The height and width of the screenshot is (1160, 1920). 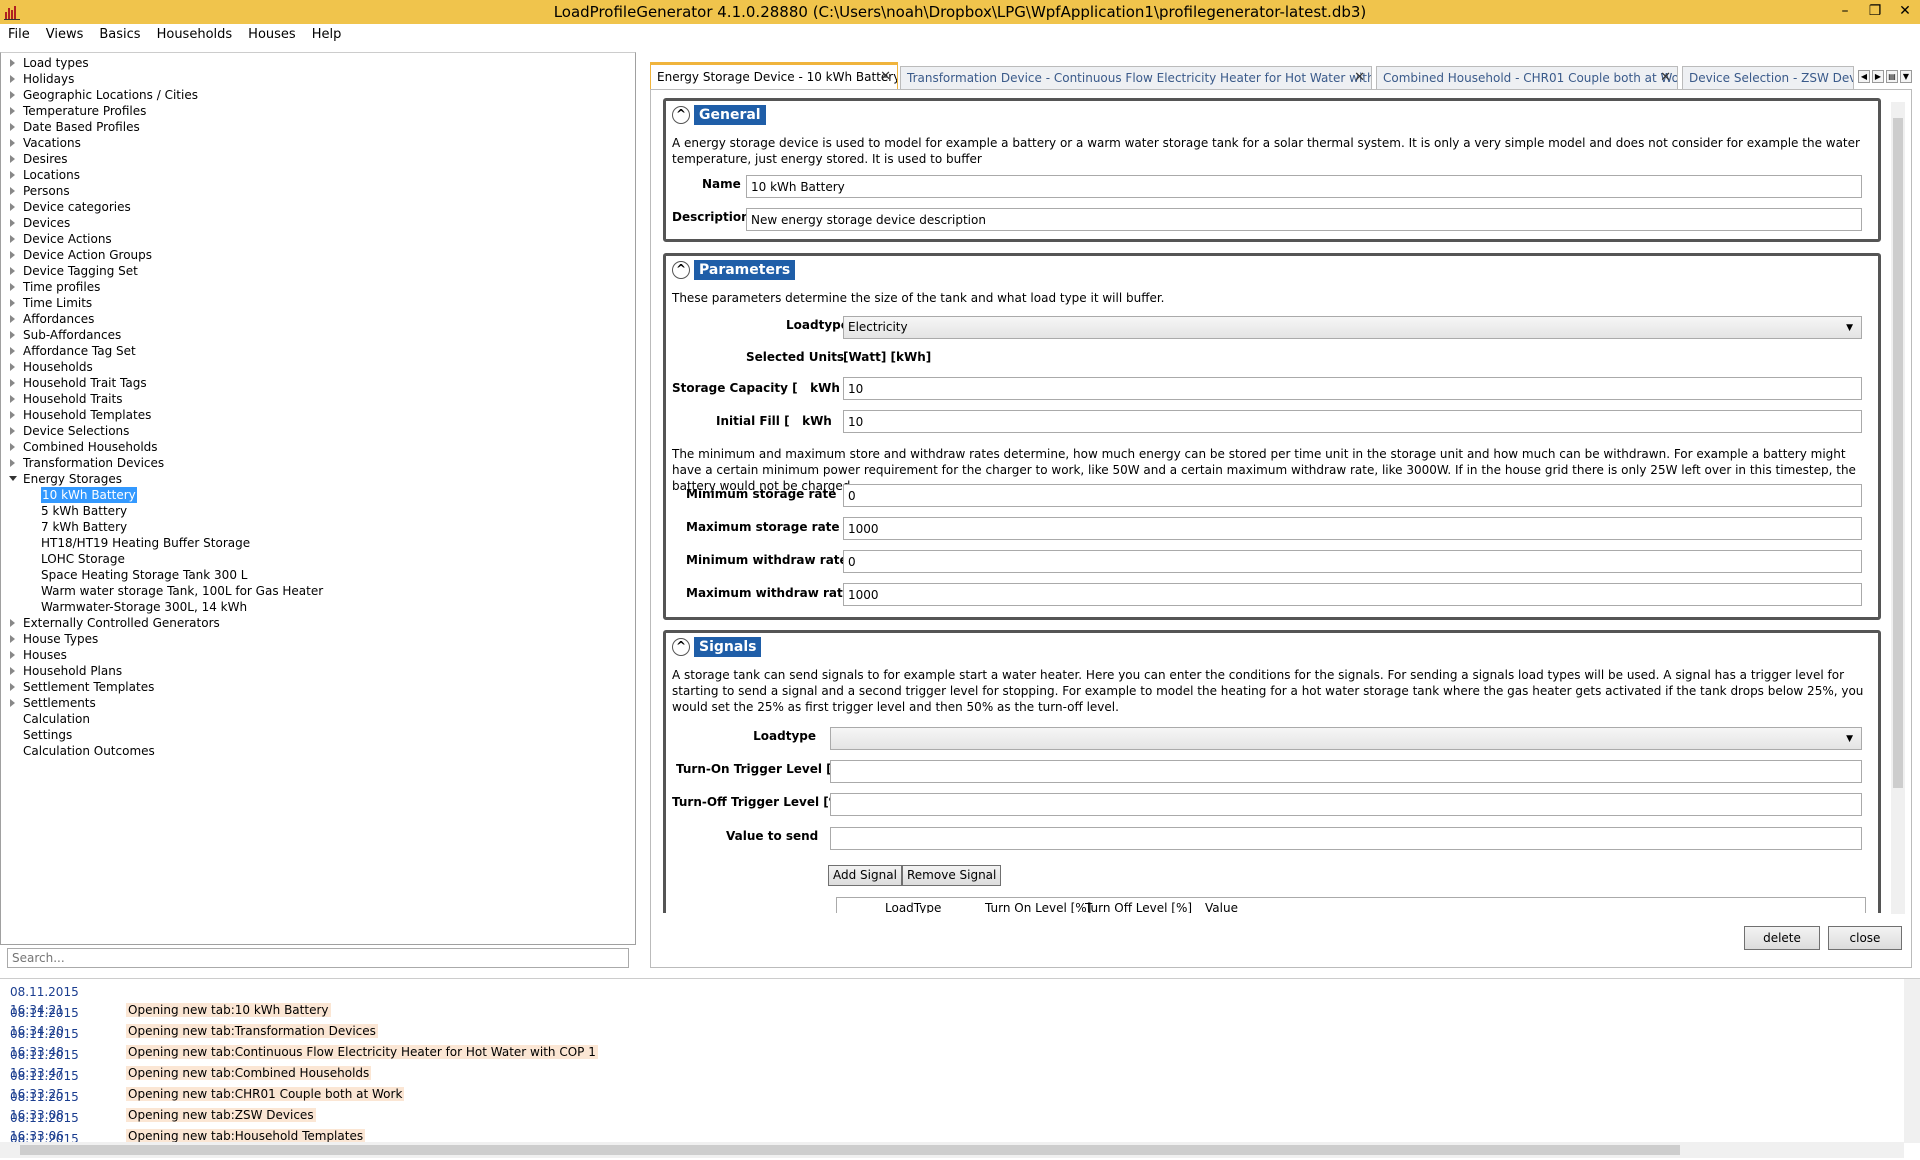 I want to click on menu-help: Help, so click(x=327, y=36).